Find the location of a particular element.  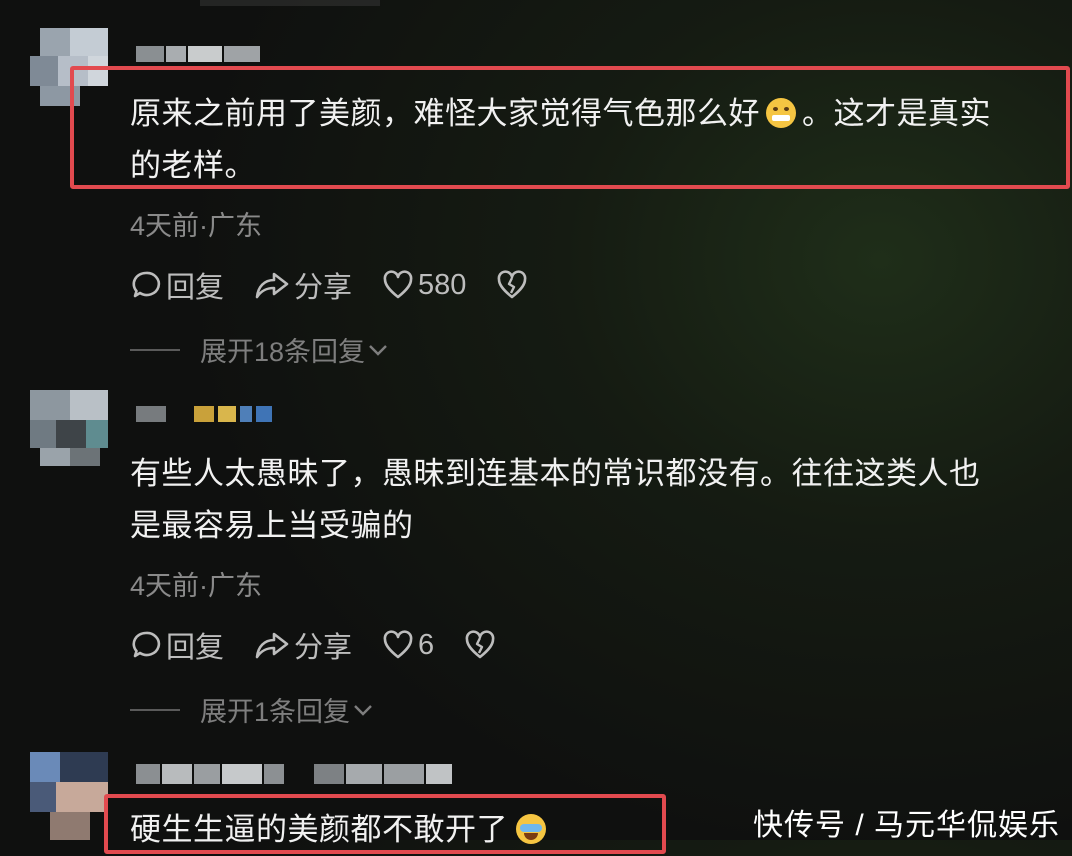

comment-text-tail: 。这才是真实 is located at coordinates (896, 113).